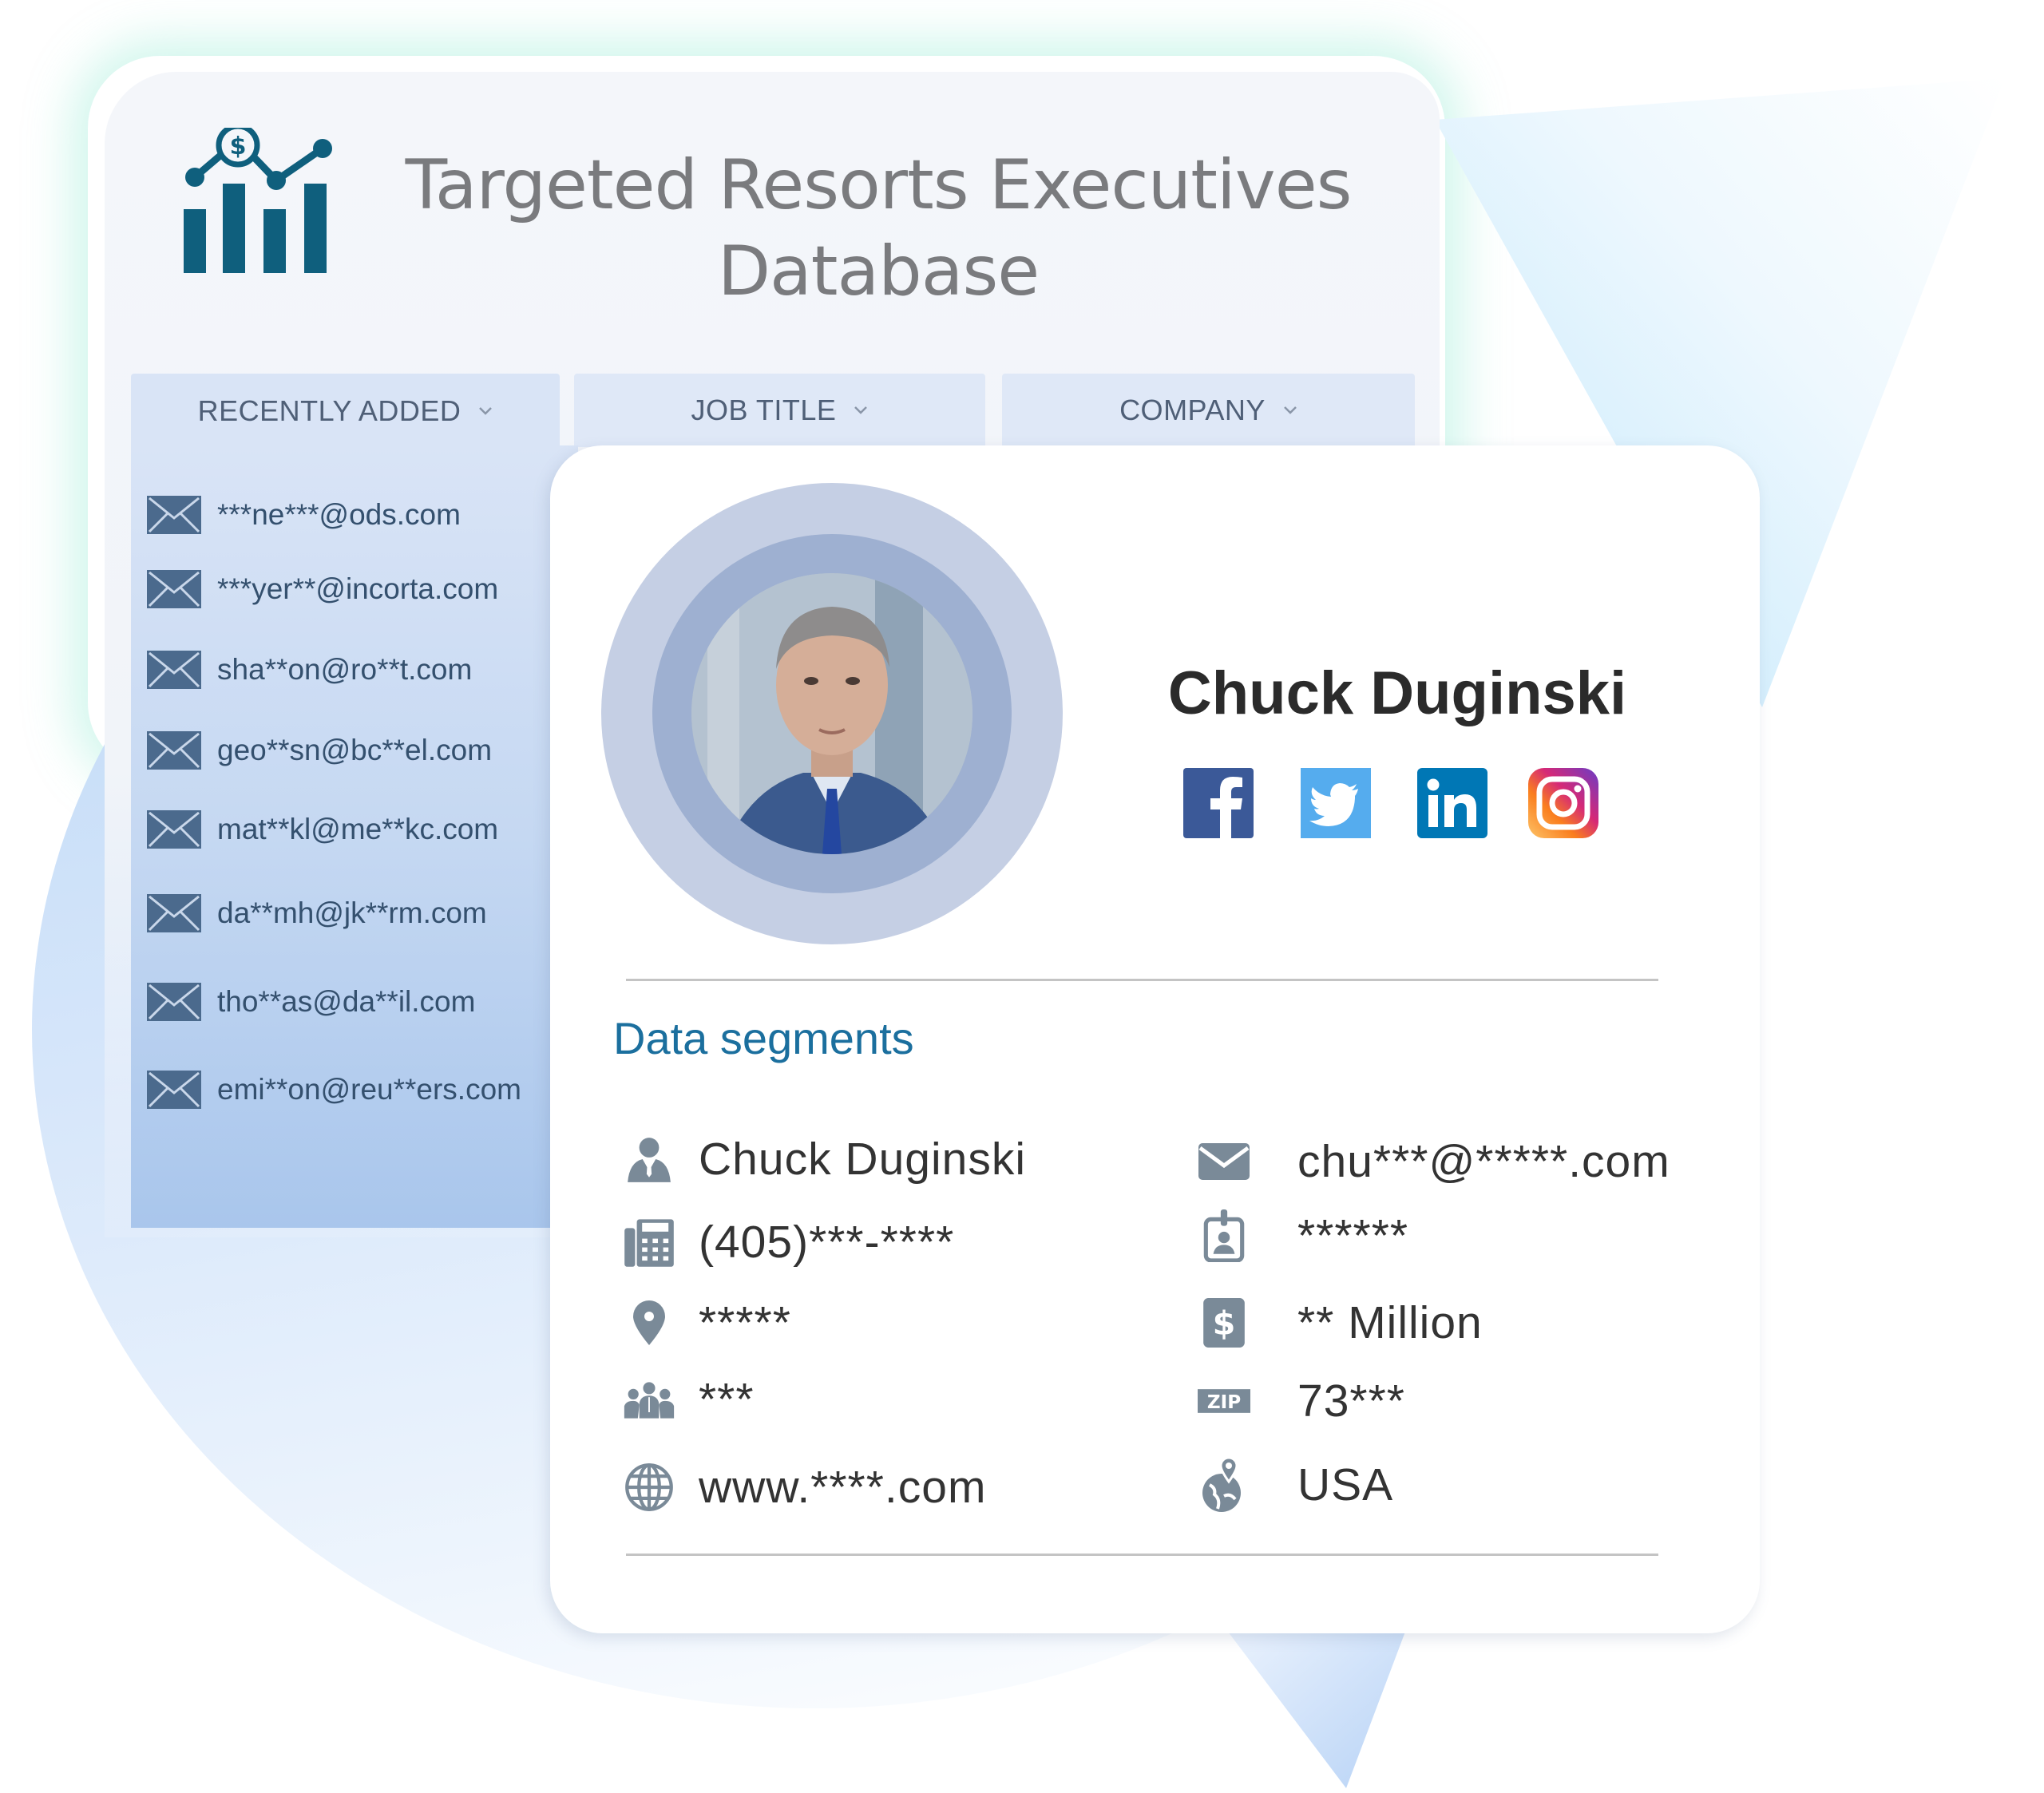  I want to click on group-icon, so click(649, 1400).